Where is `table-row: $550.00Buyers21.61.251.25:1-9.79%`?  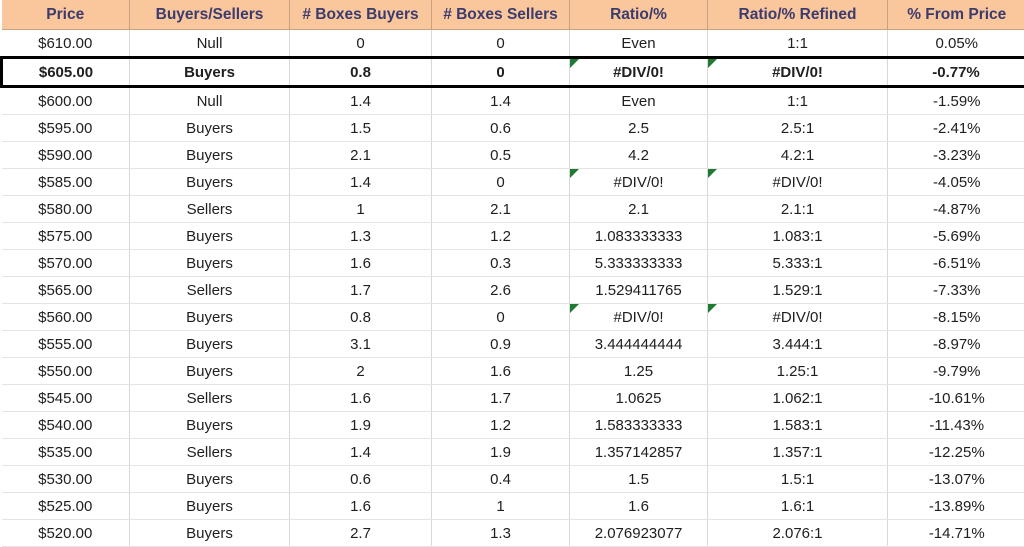 table-row: $550.00Buyers21.61.251.25:1-9.79% is located at coordinates (513, 371).